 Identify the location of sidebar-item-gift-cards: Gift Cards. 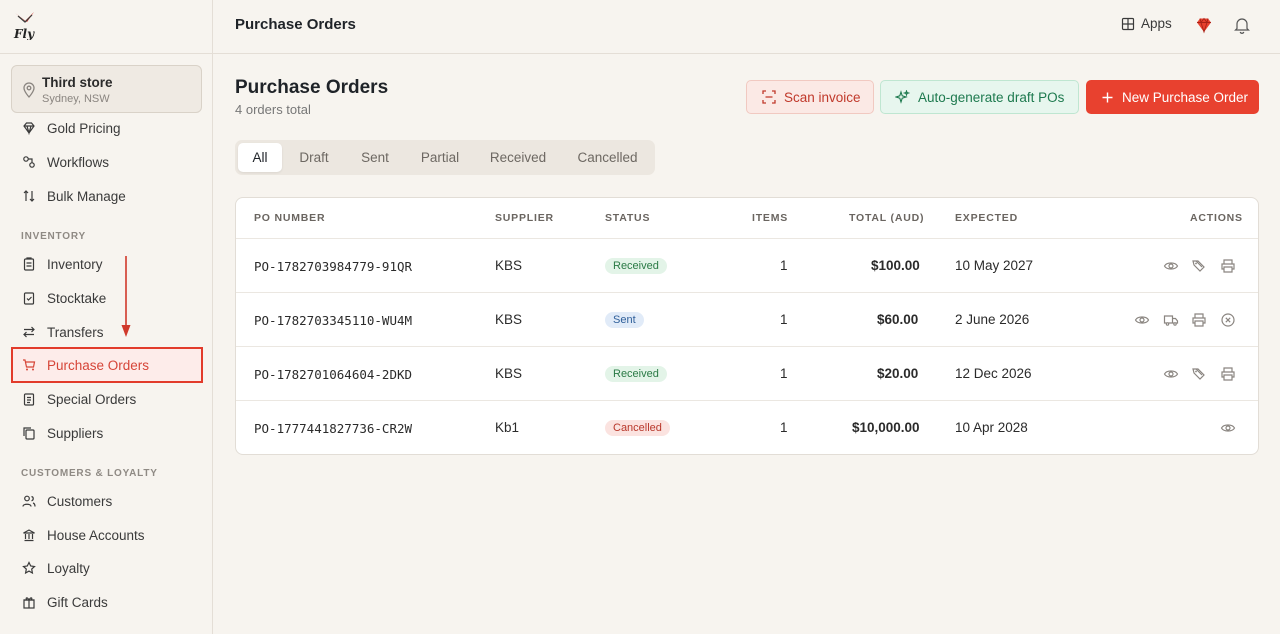
(107, 602).